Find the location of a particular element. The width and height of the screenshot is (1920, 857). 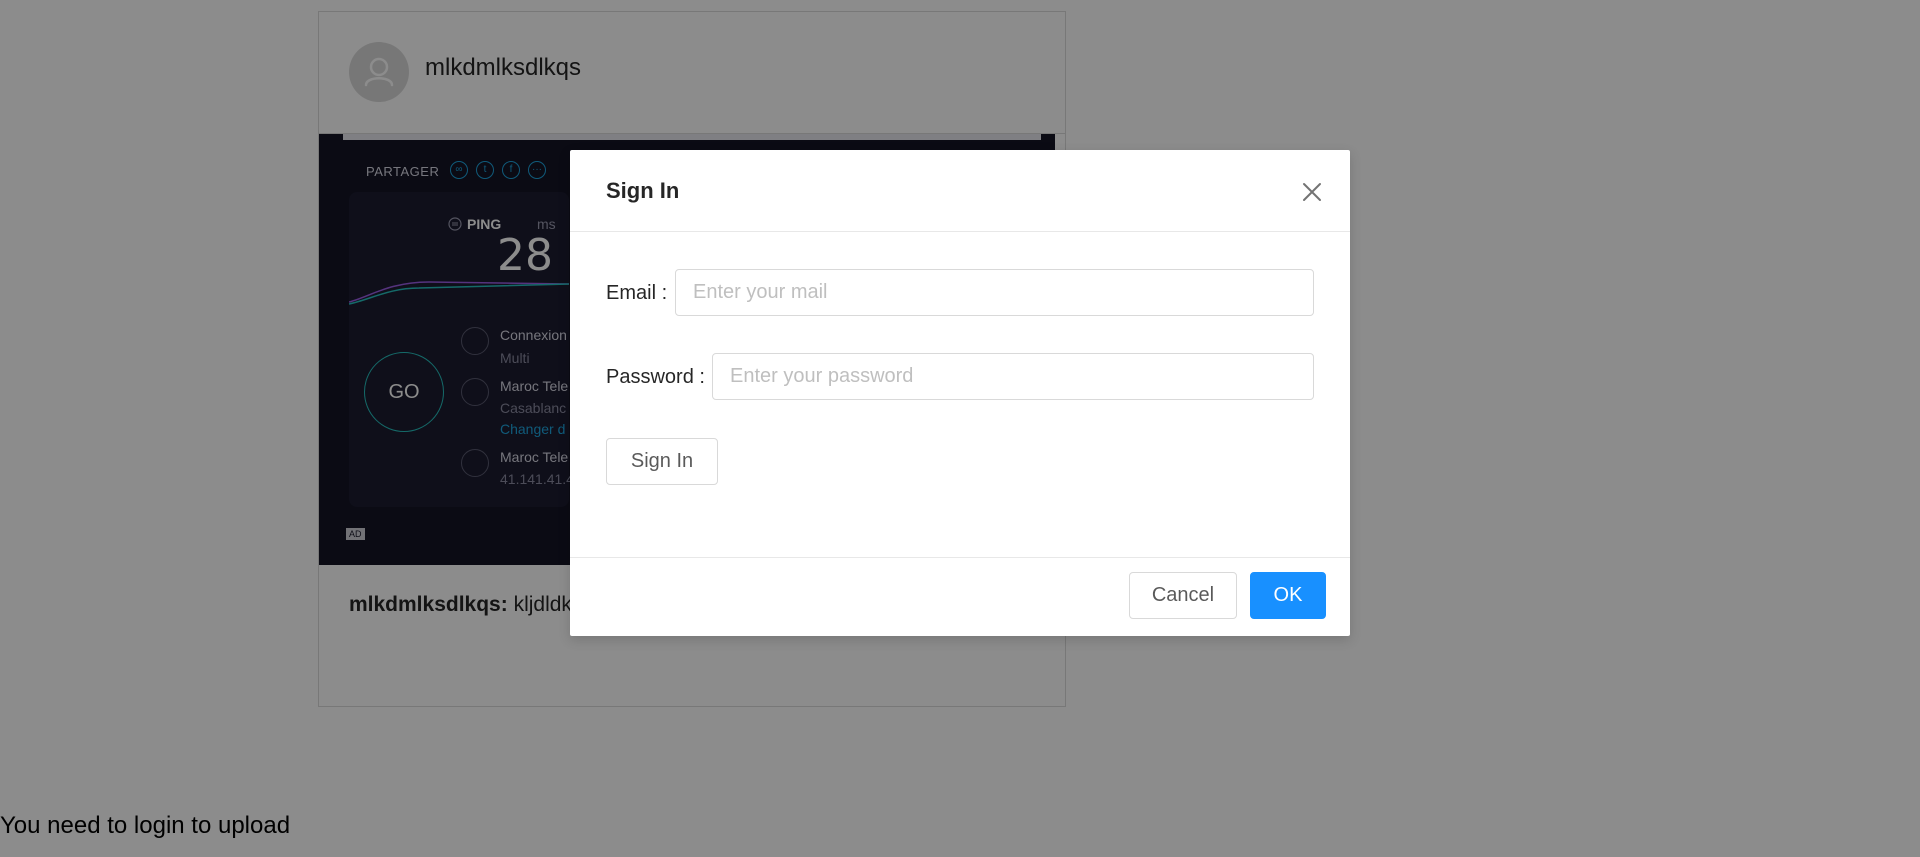

sign-in-button: Sign In is located at coordinates (662, 461).